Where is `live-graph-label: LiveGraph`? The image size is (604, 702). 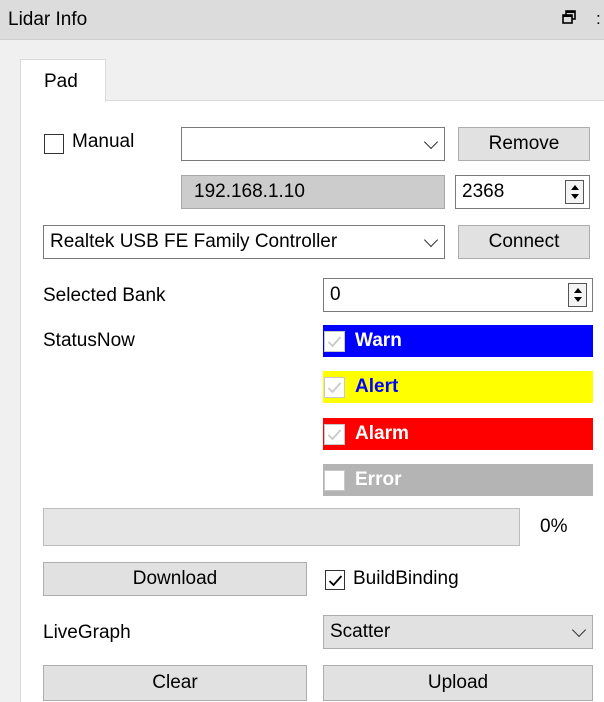
live-graph-label: LiveGraph is located at coordinates (87, 632).